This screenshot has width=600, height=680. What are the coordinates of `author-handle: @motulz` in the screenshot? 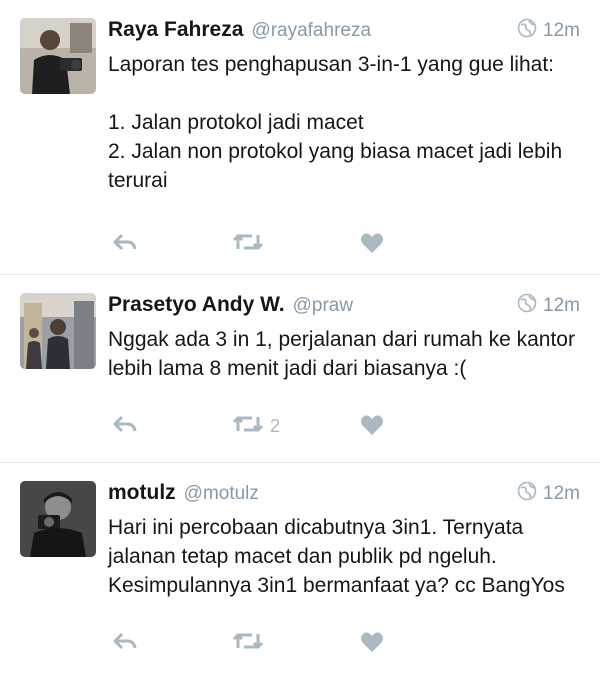 It's located at (221, 494).